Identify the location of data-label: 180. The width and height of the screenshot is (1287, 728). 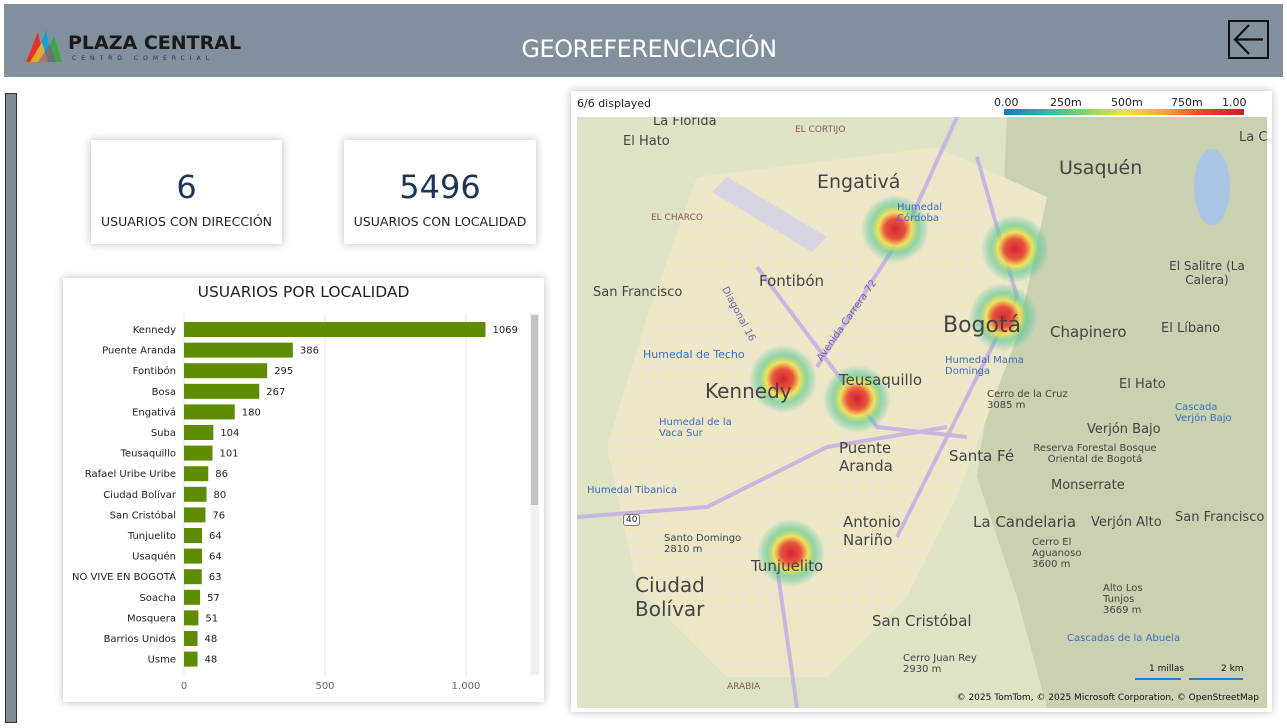
(251, 412).